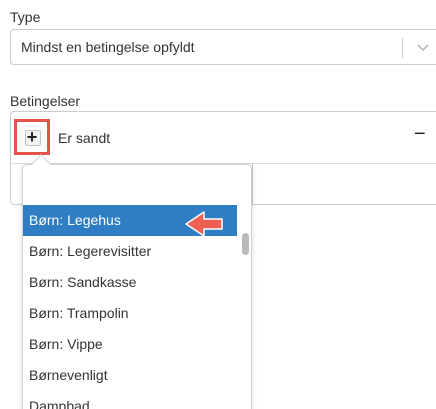  What do you see at coordinates (137, 184) in the screenshot?
I see `dropdown-search-input` at bounding box center [137, 184].